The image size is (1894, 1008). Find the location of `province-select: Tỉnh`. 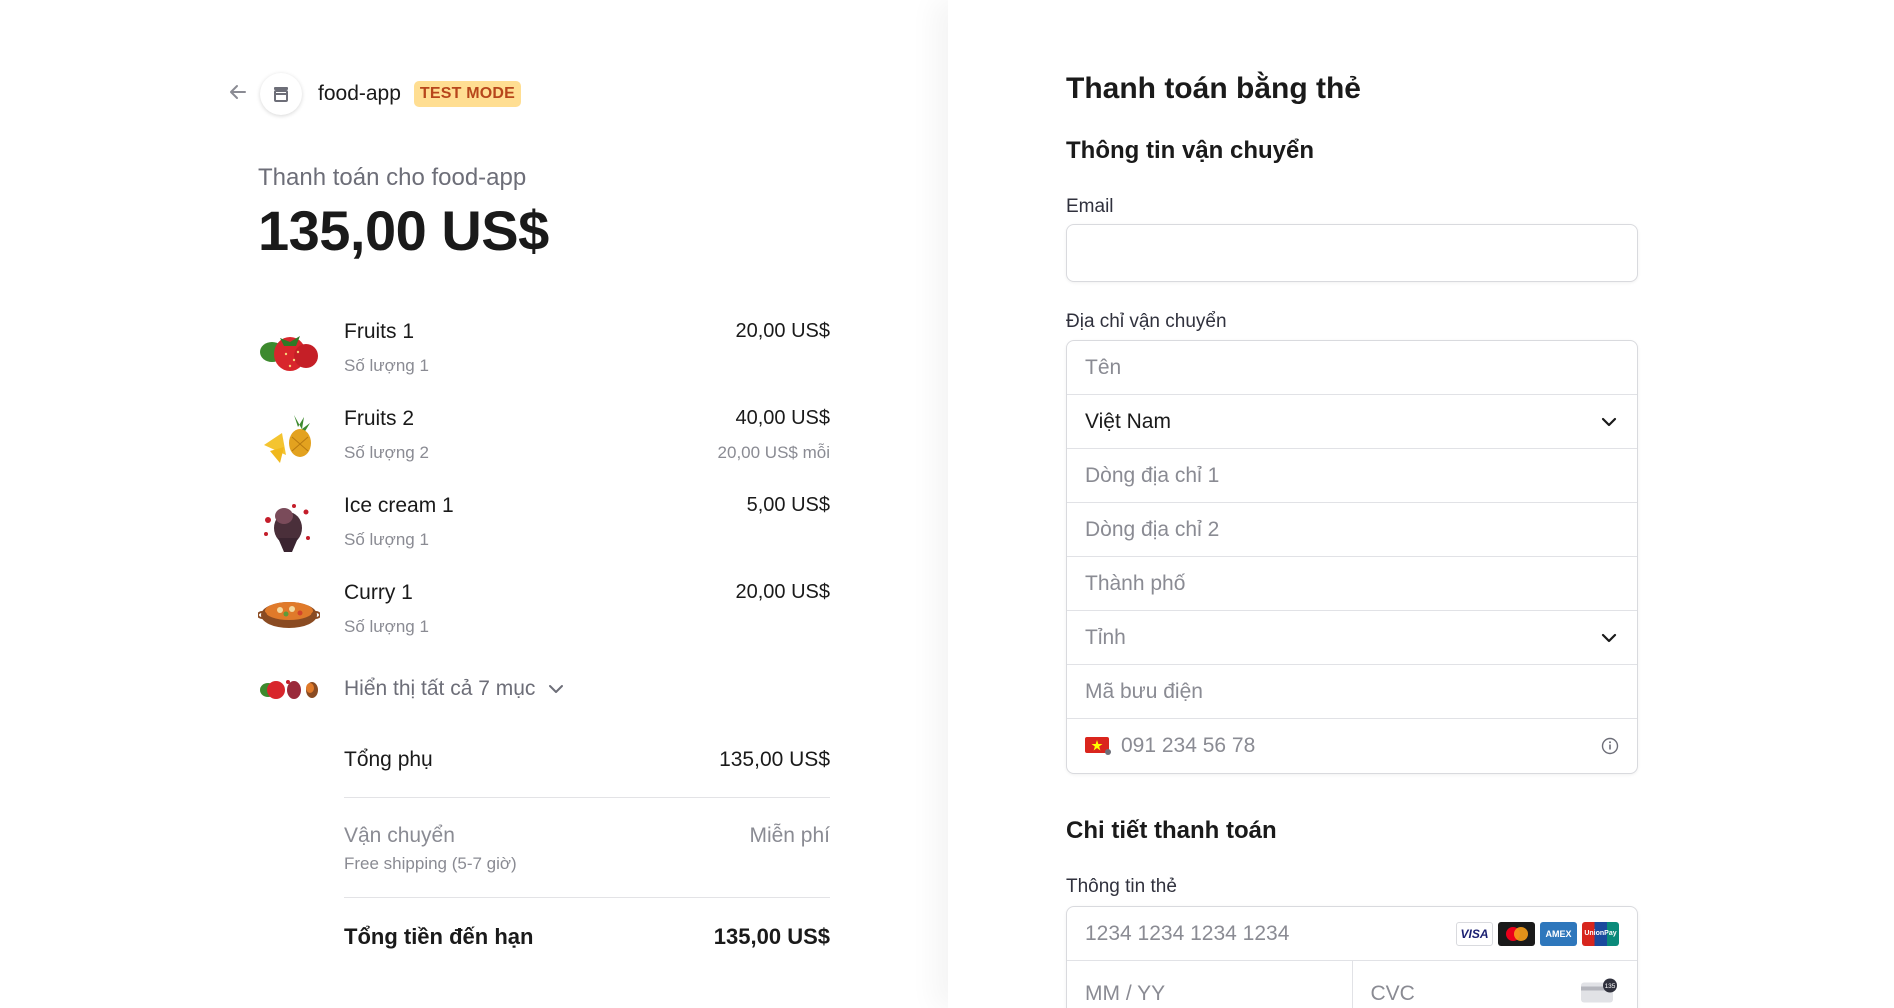

province-select: Tỉnh is located at coordinates (1352, 638).